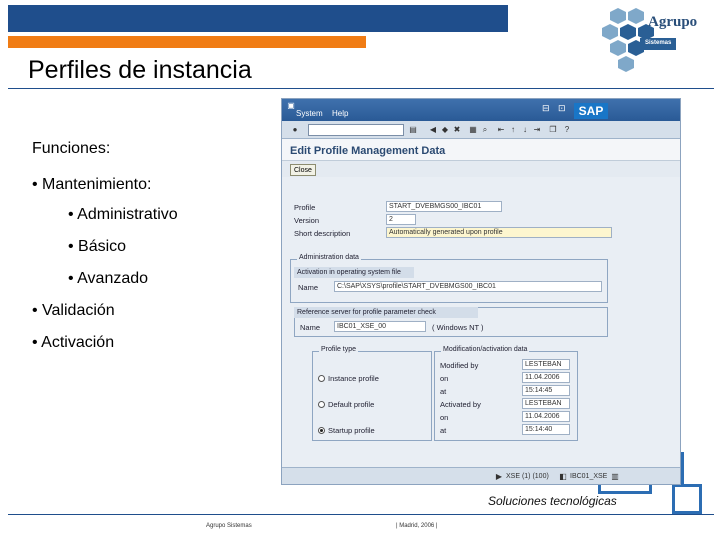 The width and height of the screenshot is (720, 540). I want to click on activated-at-field: 15:14:40, so click(546, 429).